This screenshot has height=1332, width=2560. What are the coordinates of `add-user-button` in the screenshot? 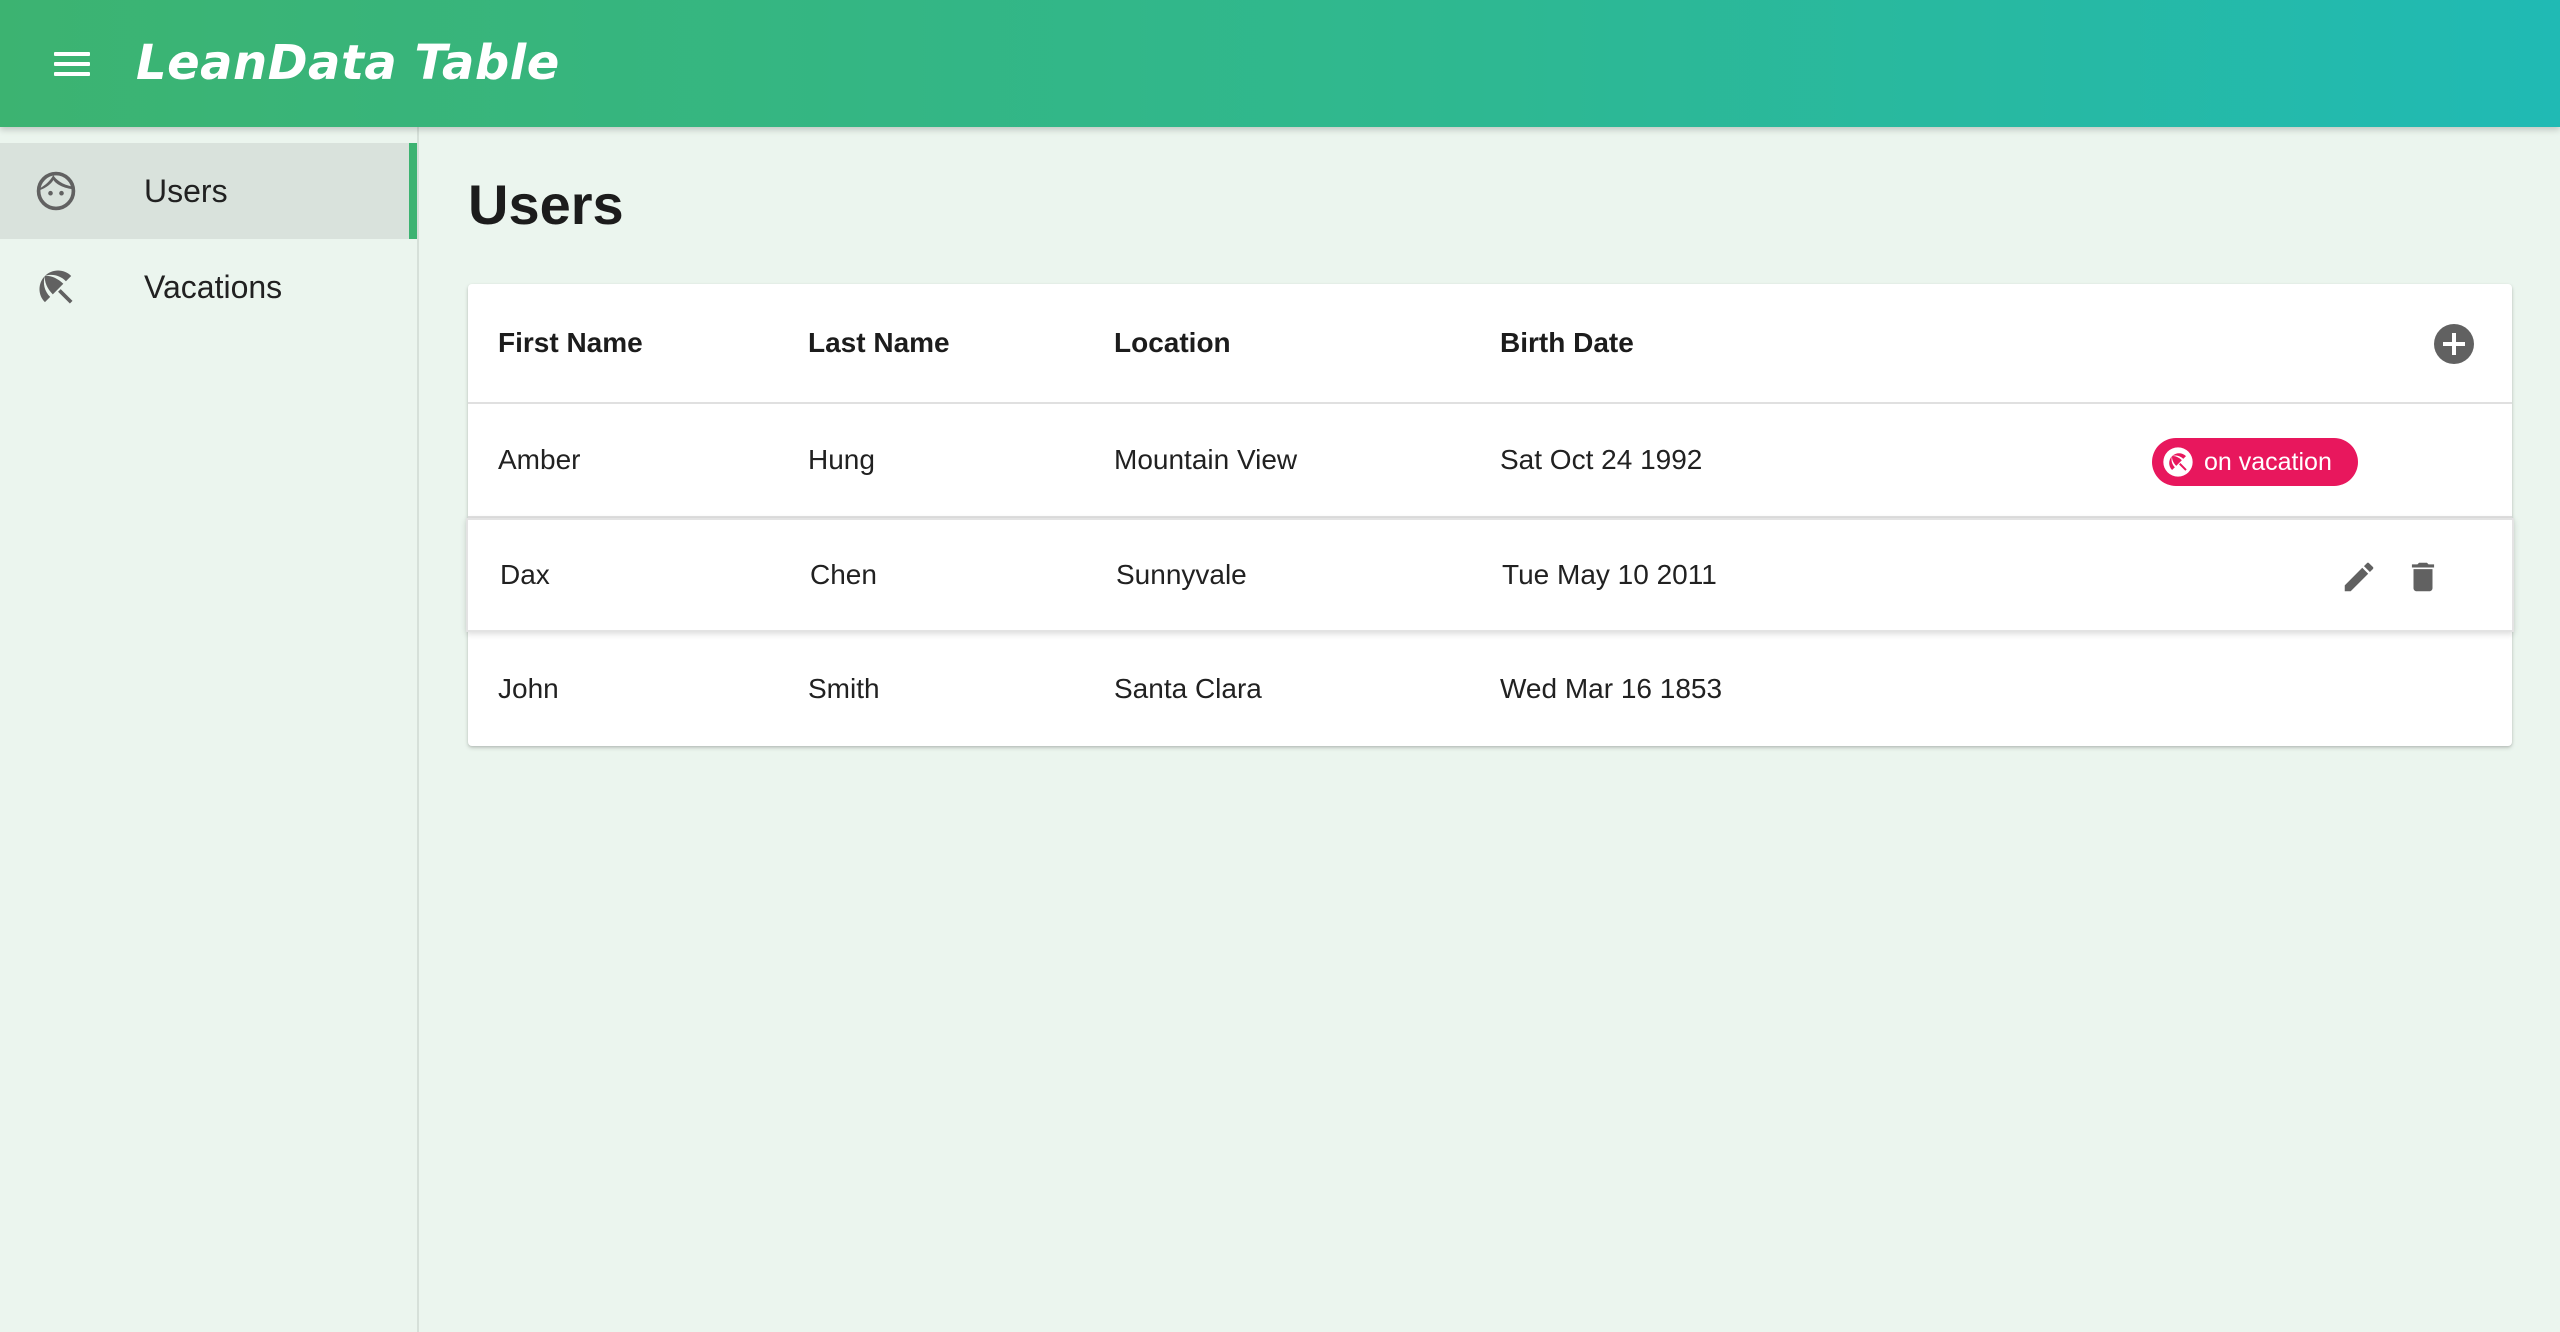 It's located at (2454, 344).